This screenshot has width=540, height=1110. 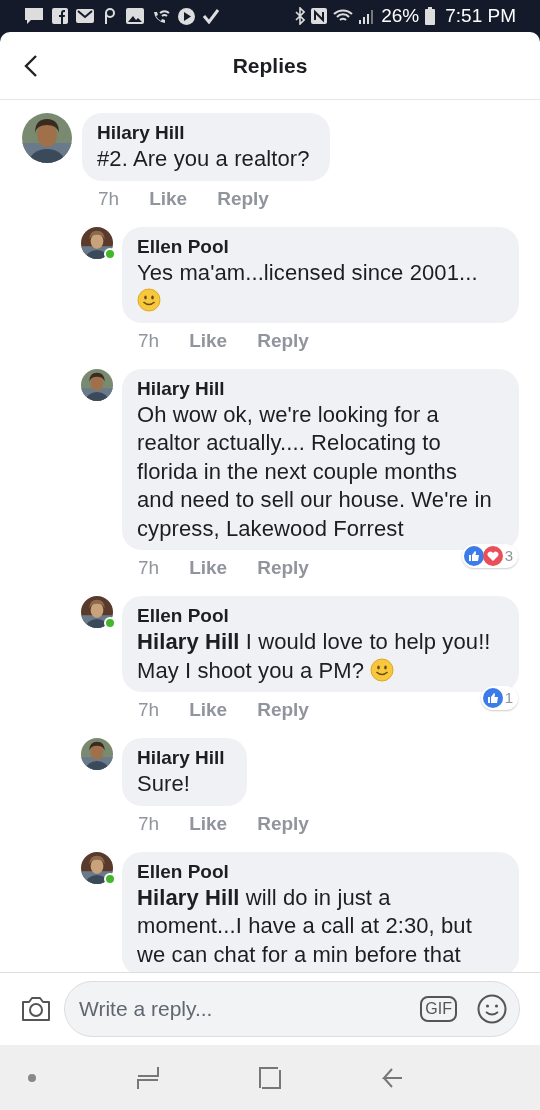 I want to click on check-icon, so click(x=211, y=16).